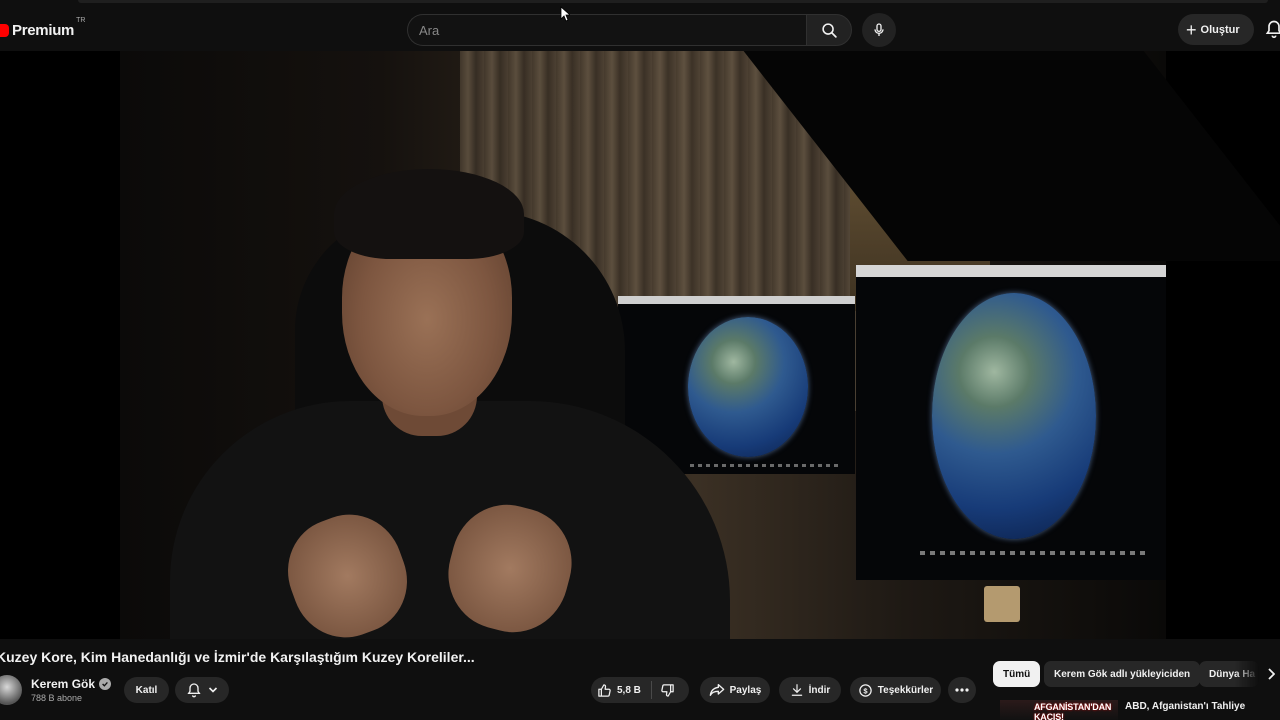 This screenshot has height=720, width=1280. I want to click on masthead: Premium TR + Oluştur, so click(640, 28).